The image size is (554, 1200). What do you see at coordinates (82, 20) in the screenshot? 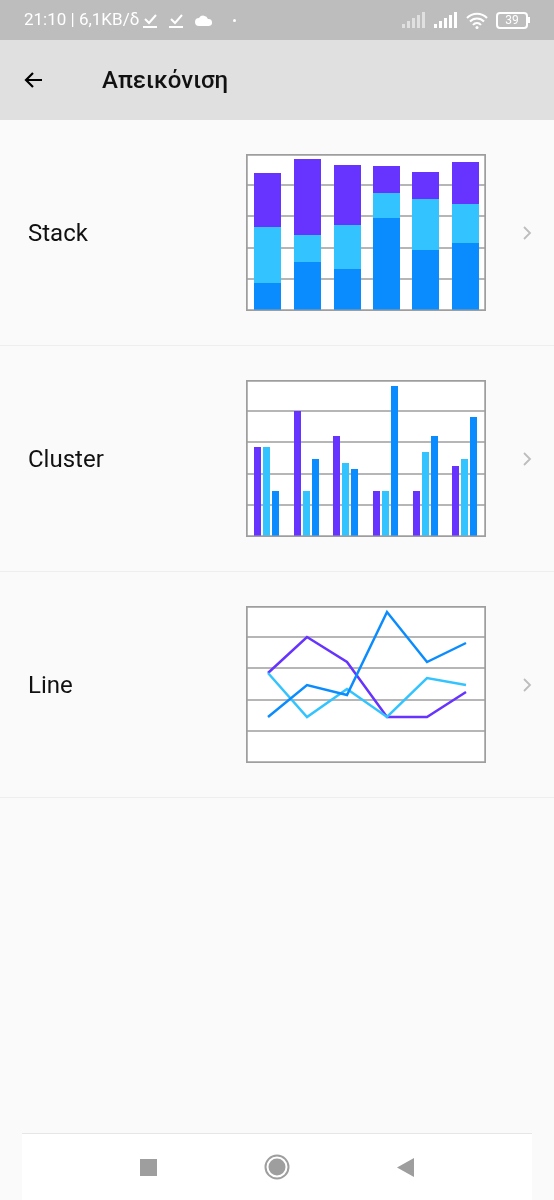
I see `status-time: 21:10 | 6,1KB/δ` at bounding box center [82, 20].